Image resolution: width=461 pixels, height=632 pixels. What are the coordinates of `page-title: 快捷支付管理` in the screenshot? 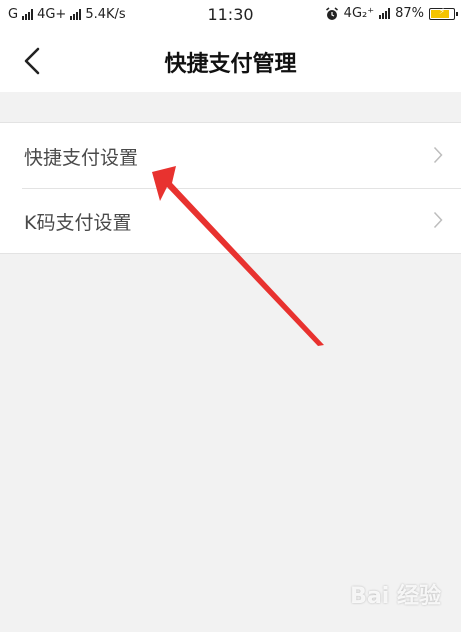 It's located at (230, 64).